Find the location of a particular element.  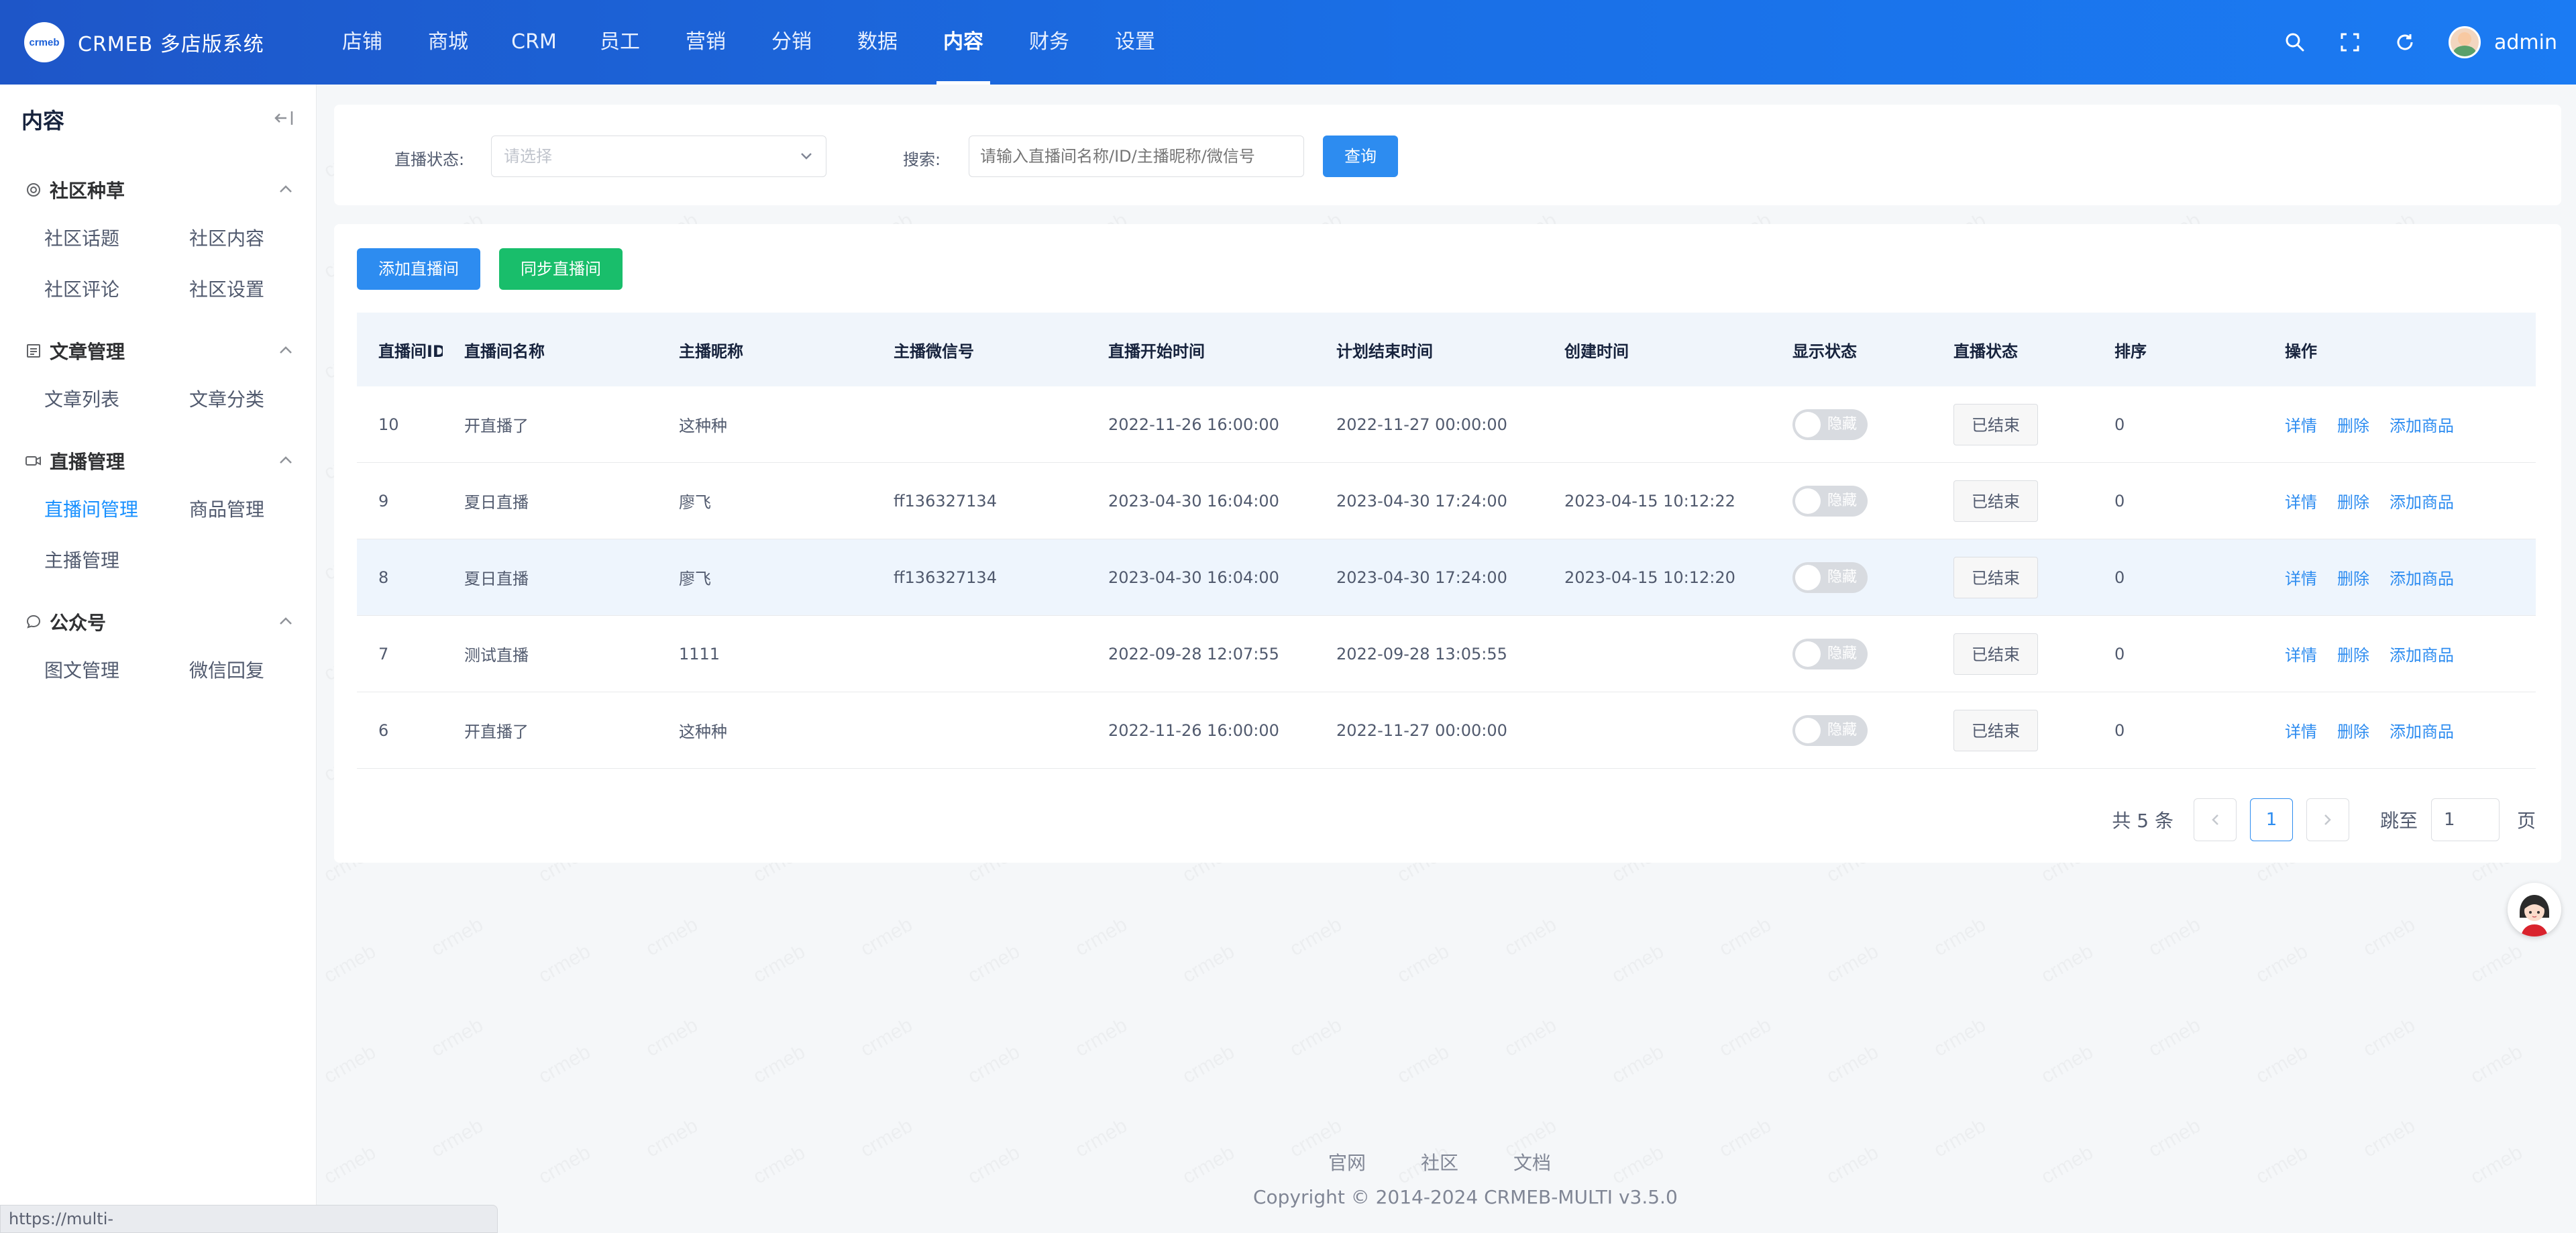

cell-name: 夏日直播 is located at coordinates (496, 503).